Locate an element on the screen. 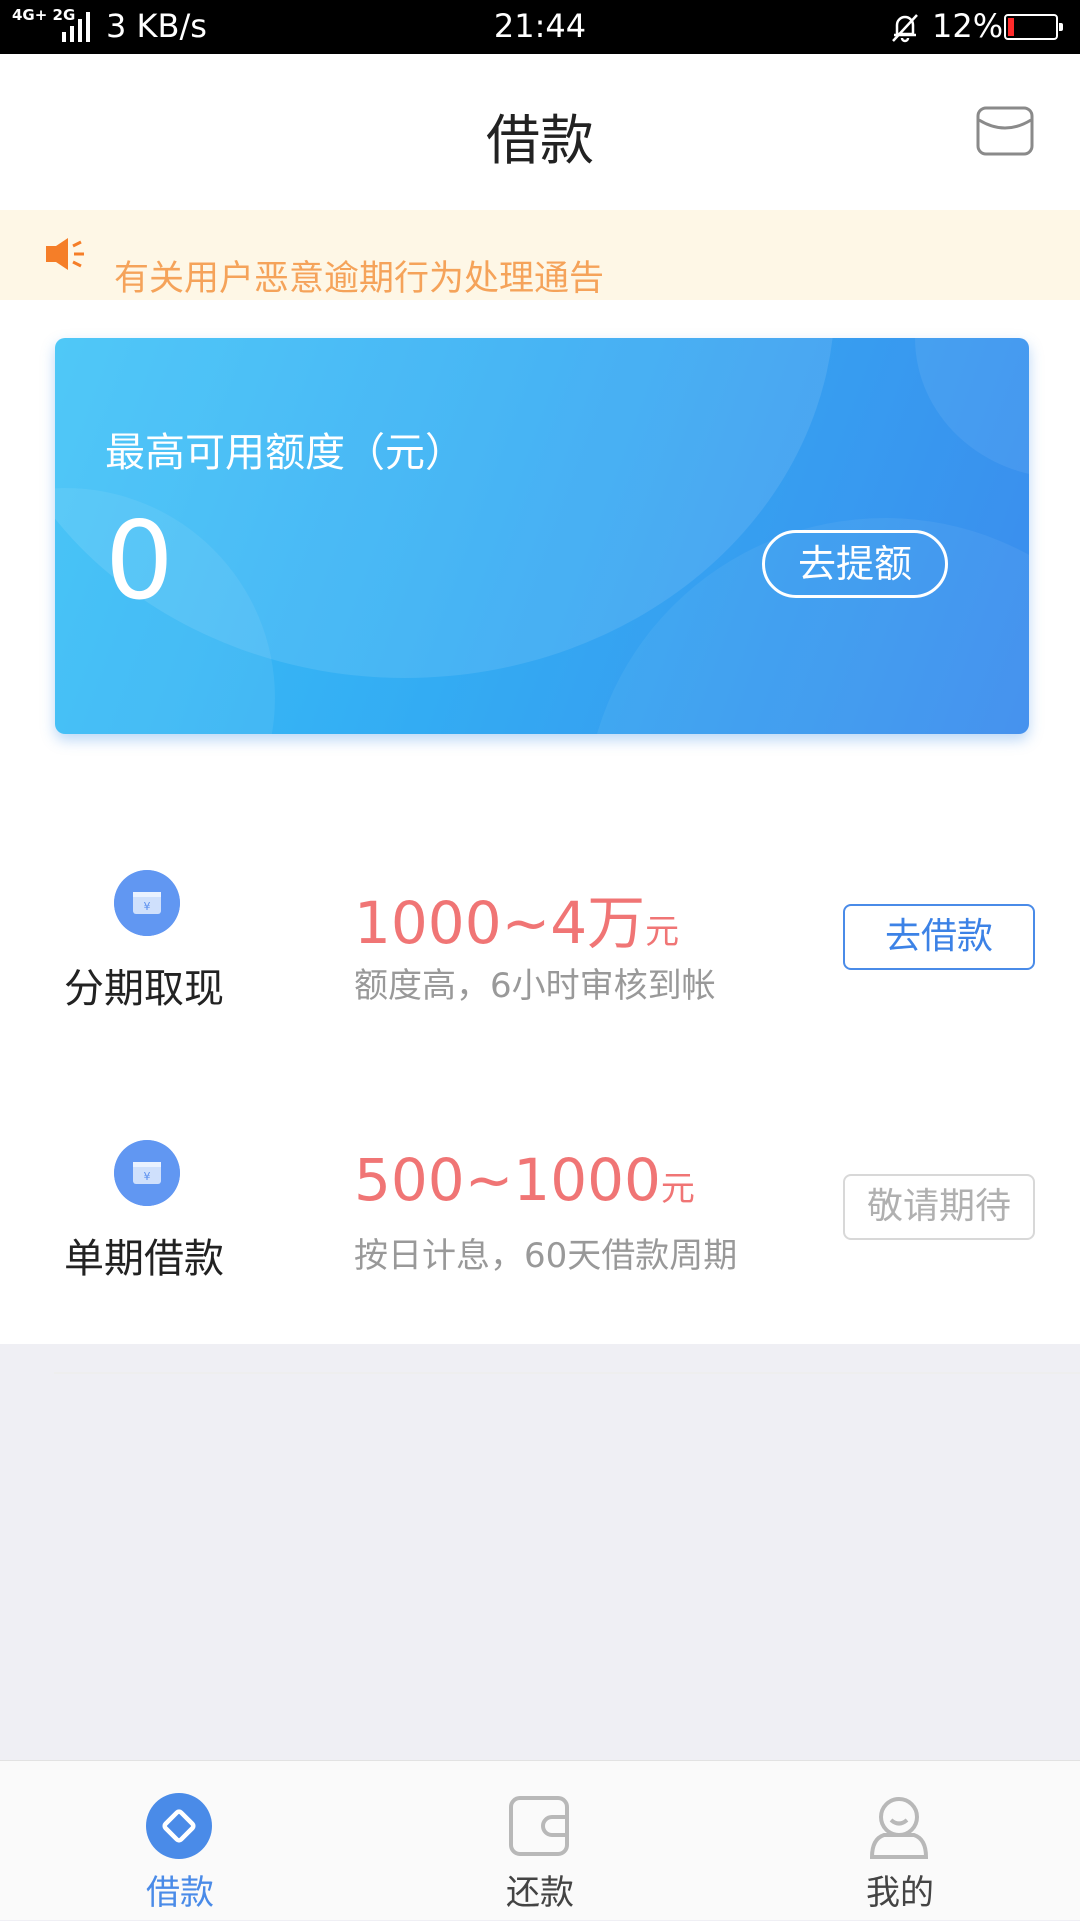 The image size is (1080, 1921). coming-soon-button: 敬请期待 is located at coordinates (939, 1207).